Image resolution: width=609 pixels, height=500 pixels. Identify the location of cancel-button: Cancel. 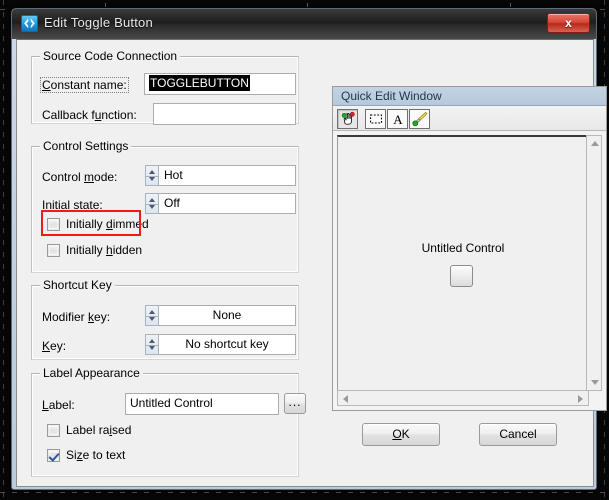
(518, 434).